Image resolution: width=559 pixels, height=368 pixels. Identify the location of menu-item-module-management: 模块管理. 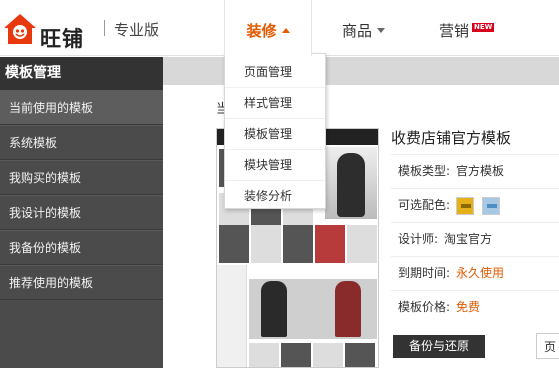
(275, 165).